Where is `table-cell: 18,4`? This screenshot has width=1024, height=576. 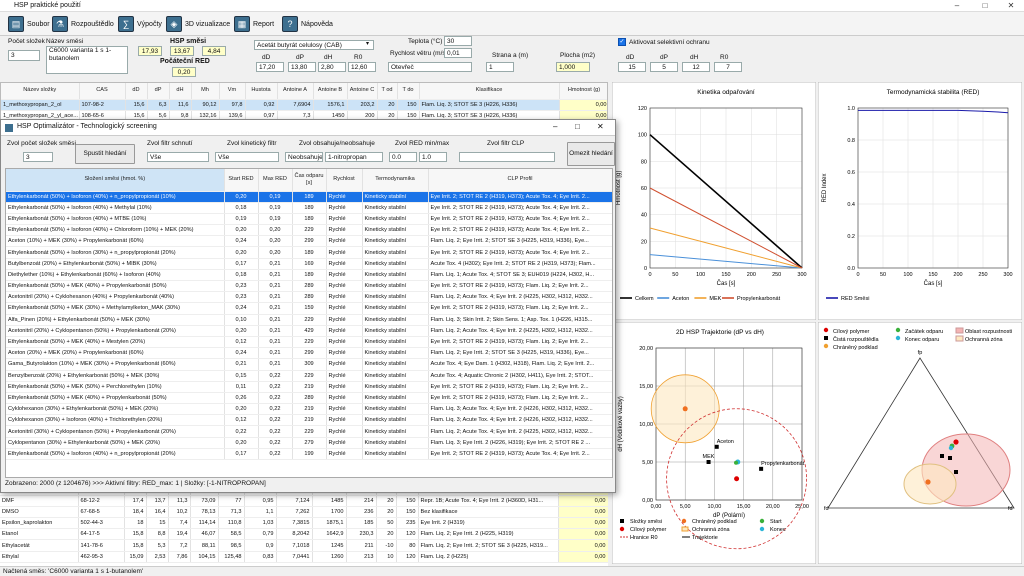 table-cell: 18,4 is located at coordinates (135, 512).